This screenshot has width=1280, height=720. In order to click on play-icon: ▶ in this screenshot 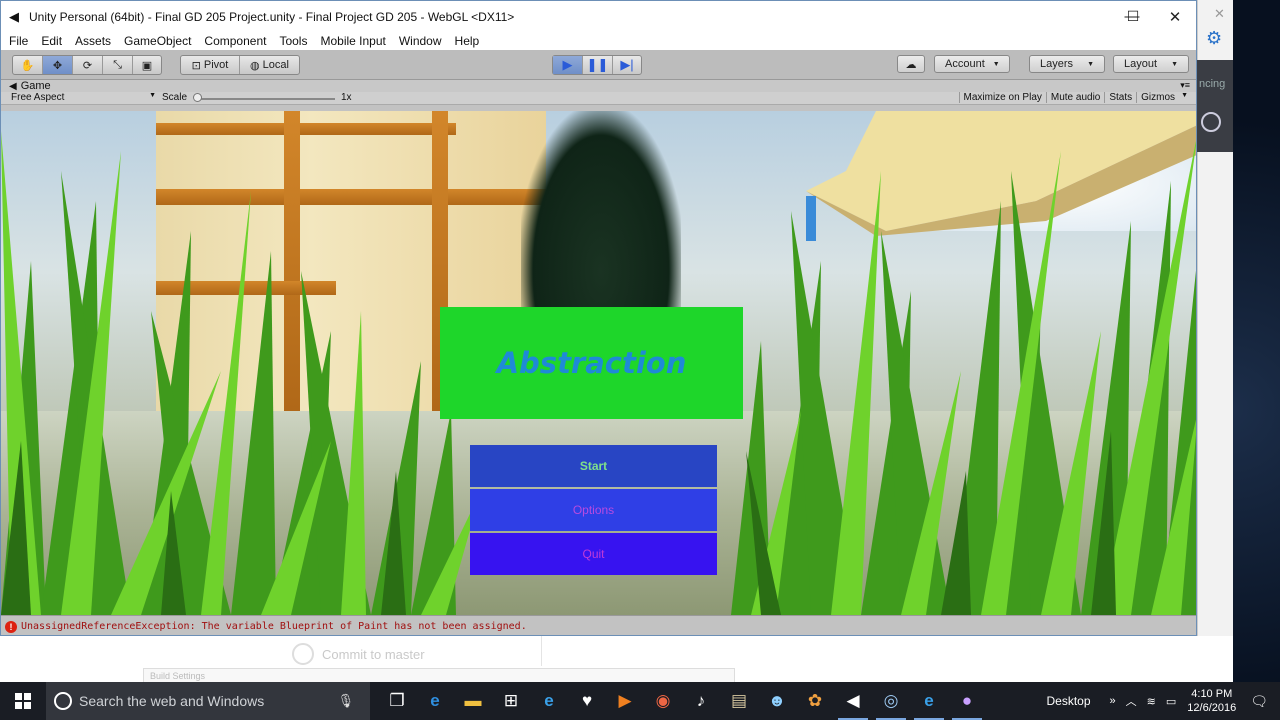, I will do `click(567, 64)`.